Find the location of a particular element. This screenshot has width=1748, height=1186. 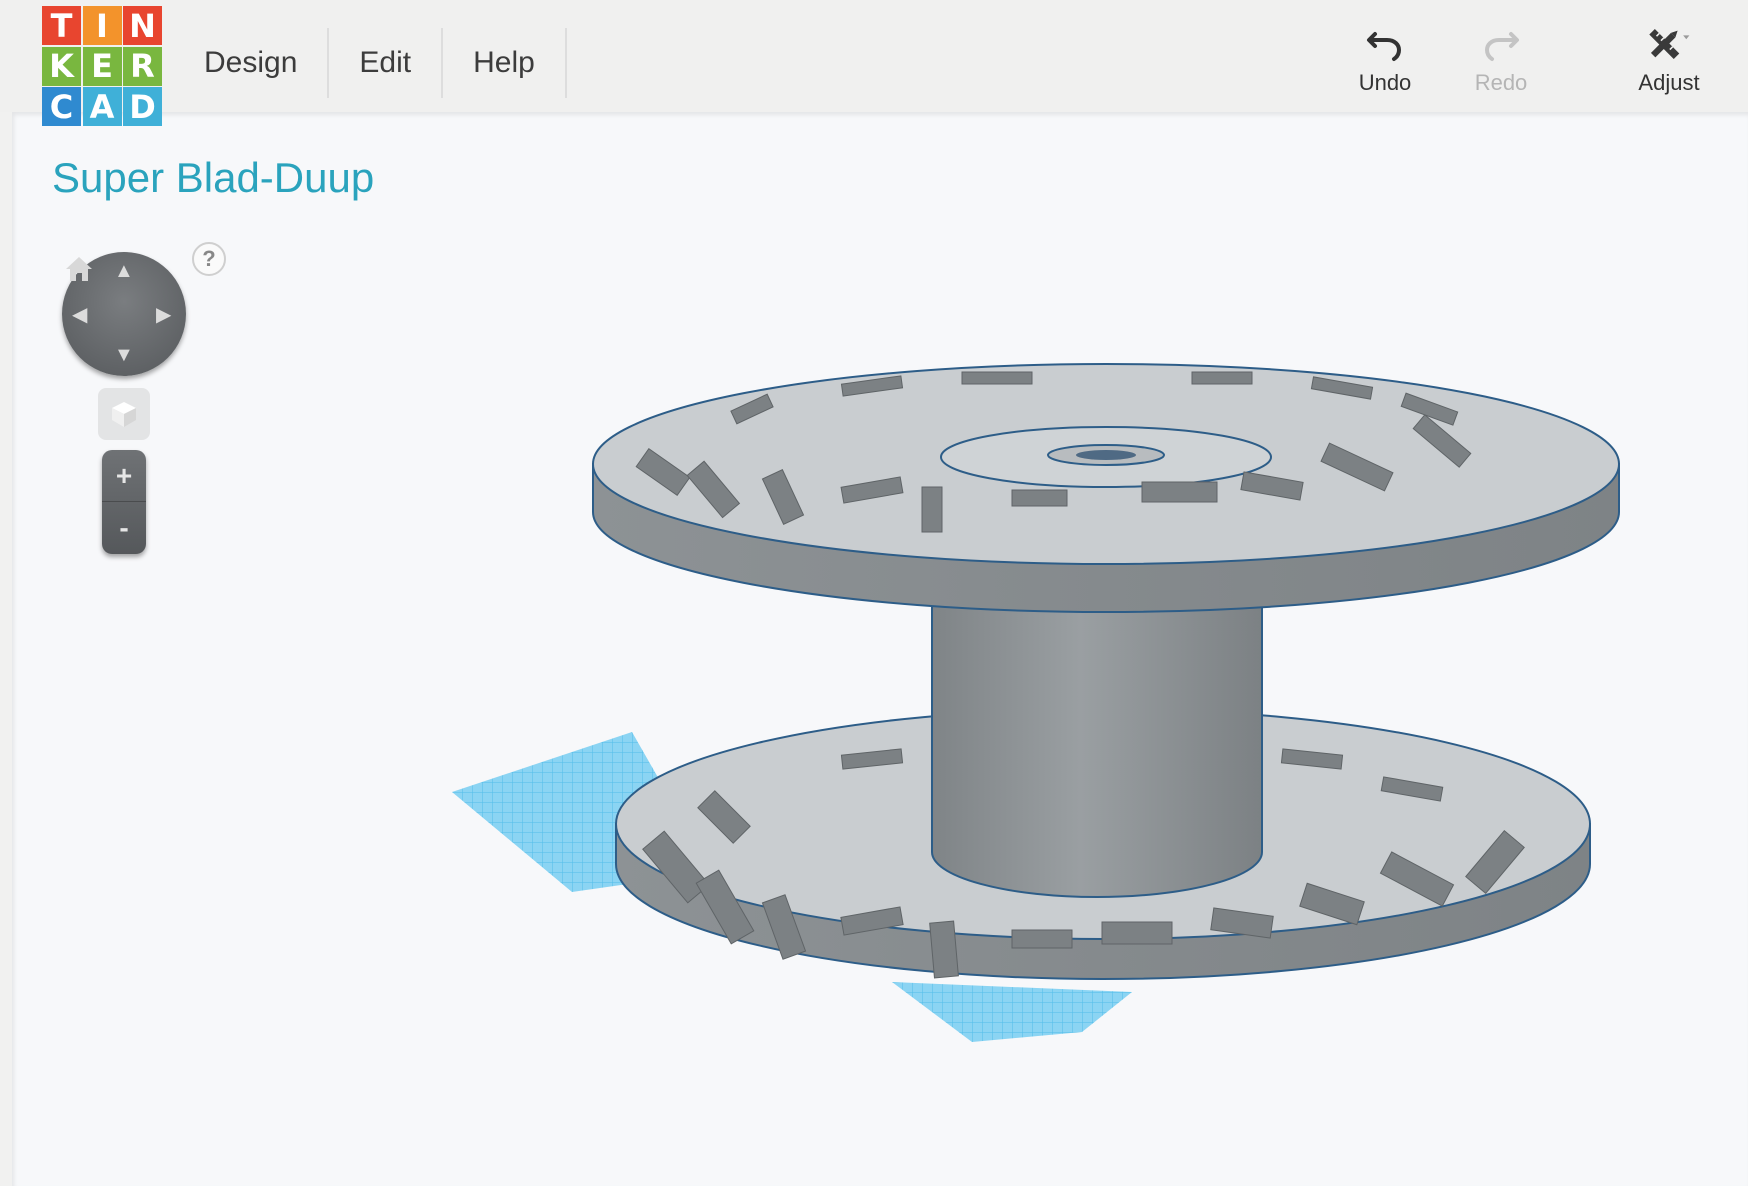

undo-label: Undo is located at coordinates (1385, 82).